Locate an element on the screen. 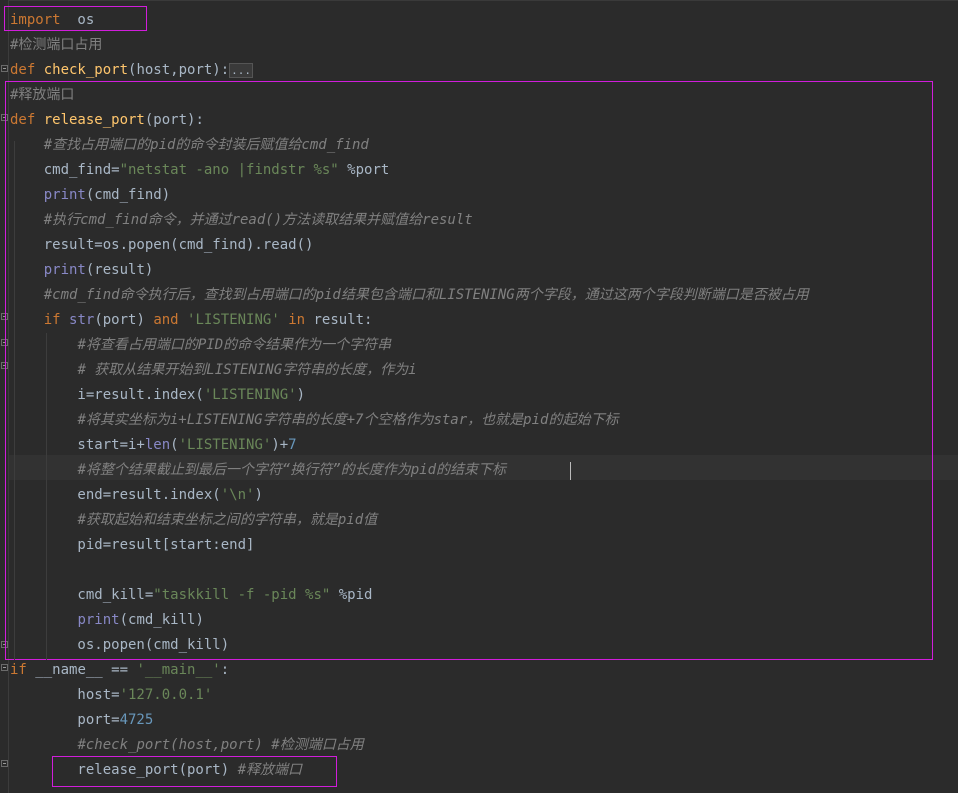 The width and height of the screenshot is (958, 793). code-token: #释放端口 is located at coordinates (42, 95).